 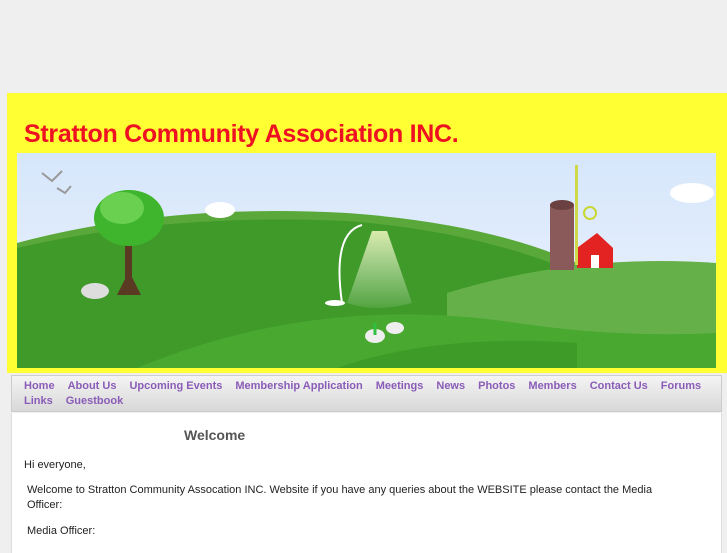 What do you see at coordinates (39, 386) in the screenshot?
I see `nav-home: Home` at bounding box center [39, 386].